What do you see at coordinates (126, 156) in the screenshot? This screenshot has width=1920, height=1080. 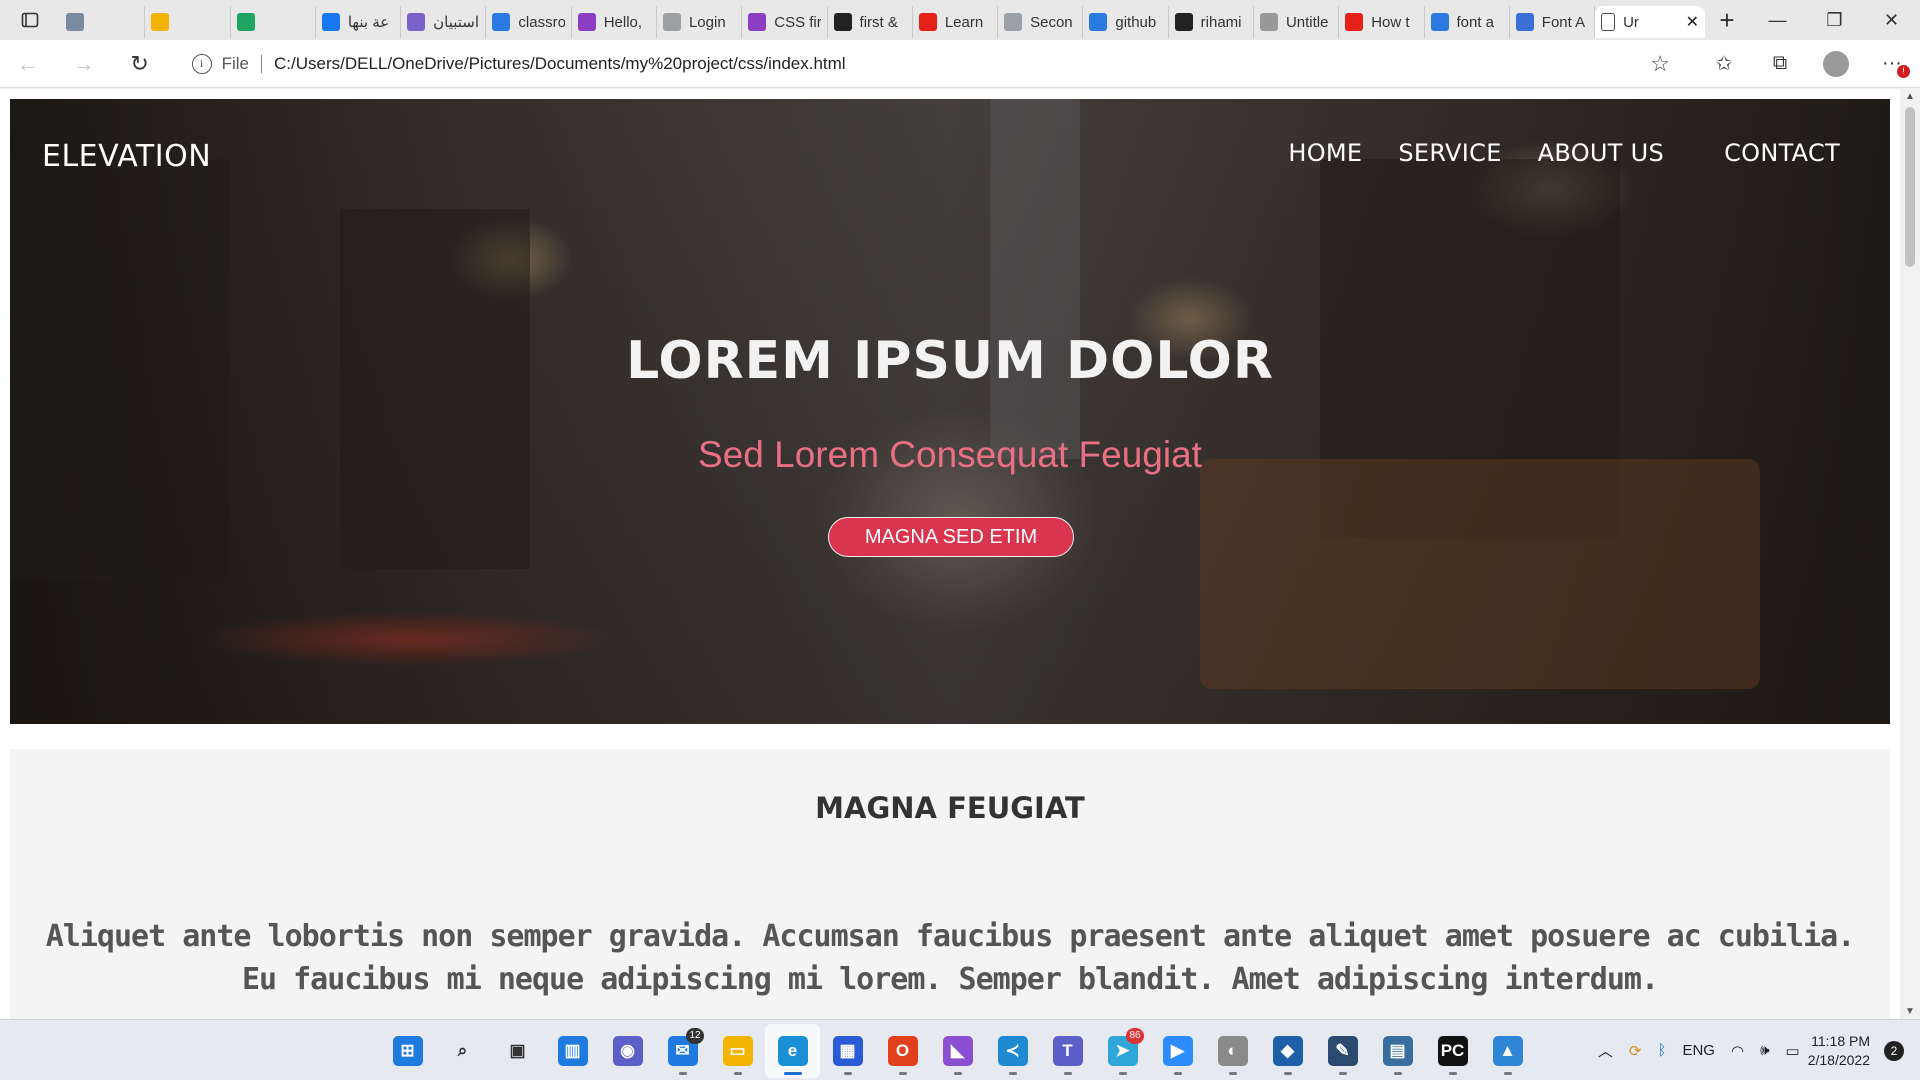 I see `site-logo: ELEVATION` at bounding box center [126, 156].